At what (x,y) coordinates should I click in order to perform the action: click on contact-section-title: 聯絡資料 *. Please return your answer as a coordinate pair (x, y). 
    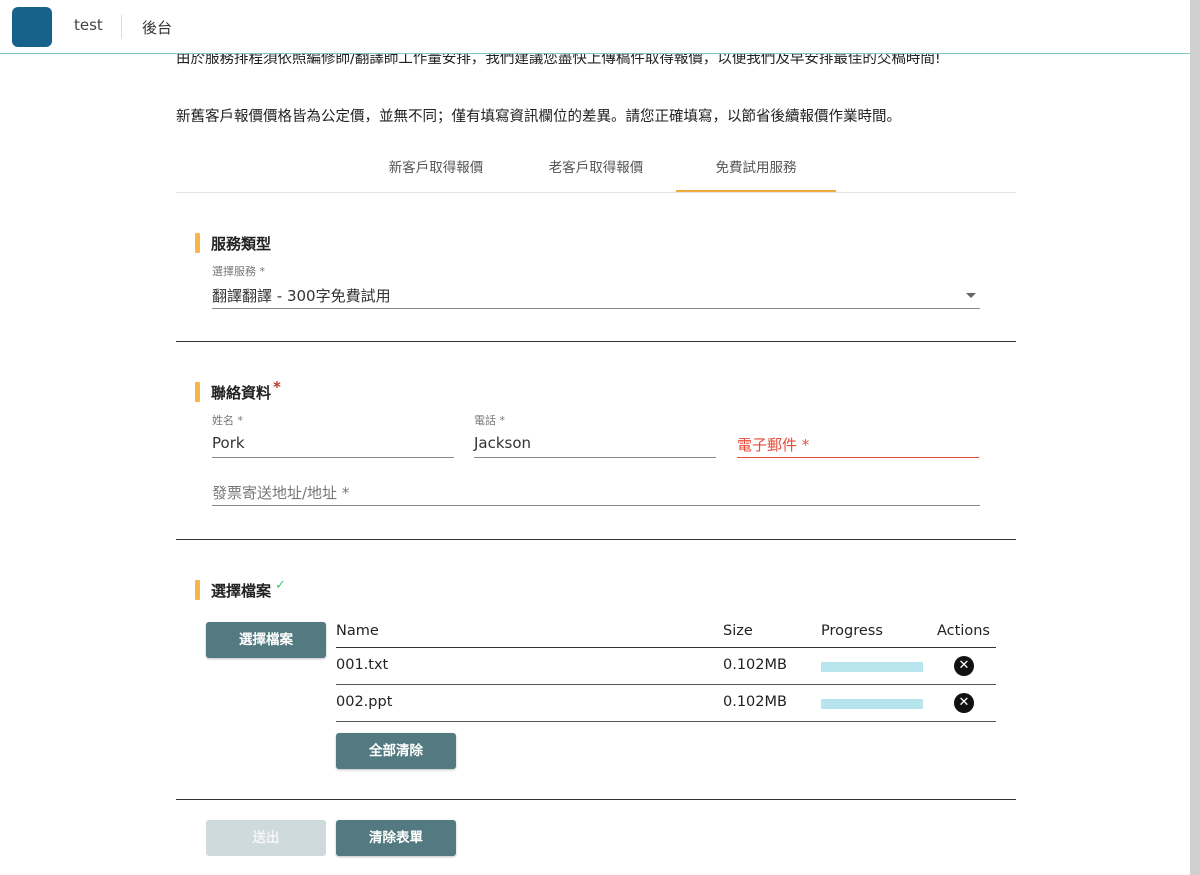
    Looking at the image, I should click on (238, 390).